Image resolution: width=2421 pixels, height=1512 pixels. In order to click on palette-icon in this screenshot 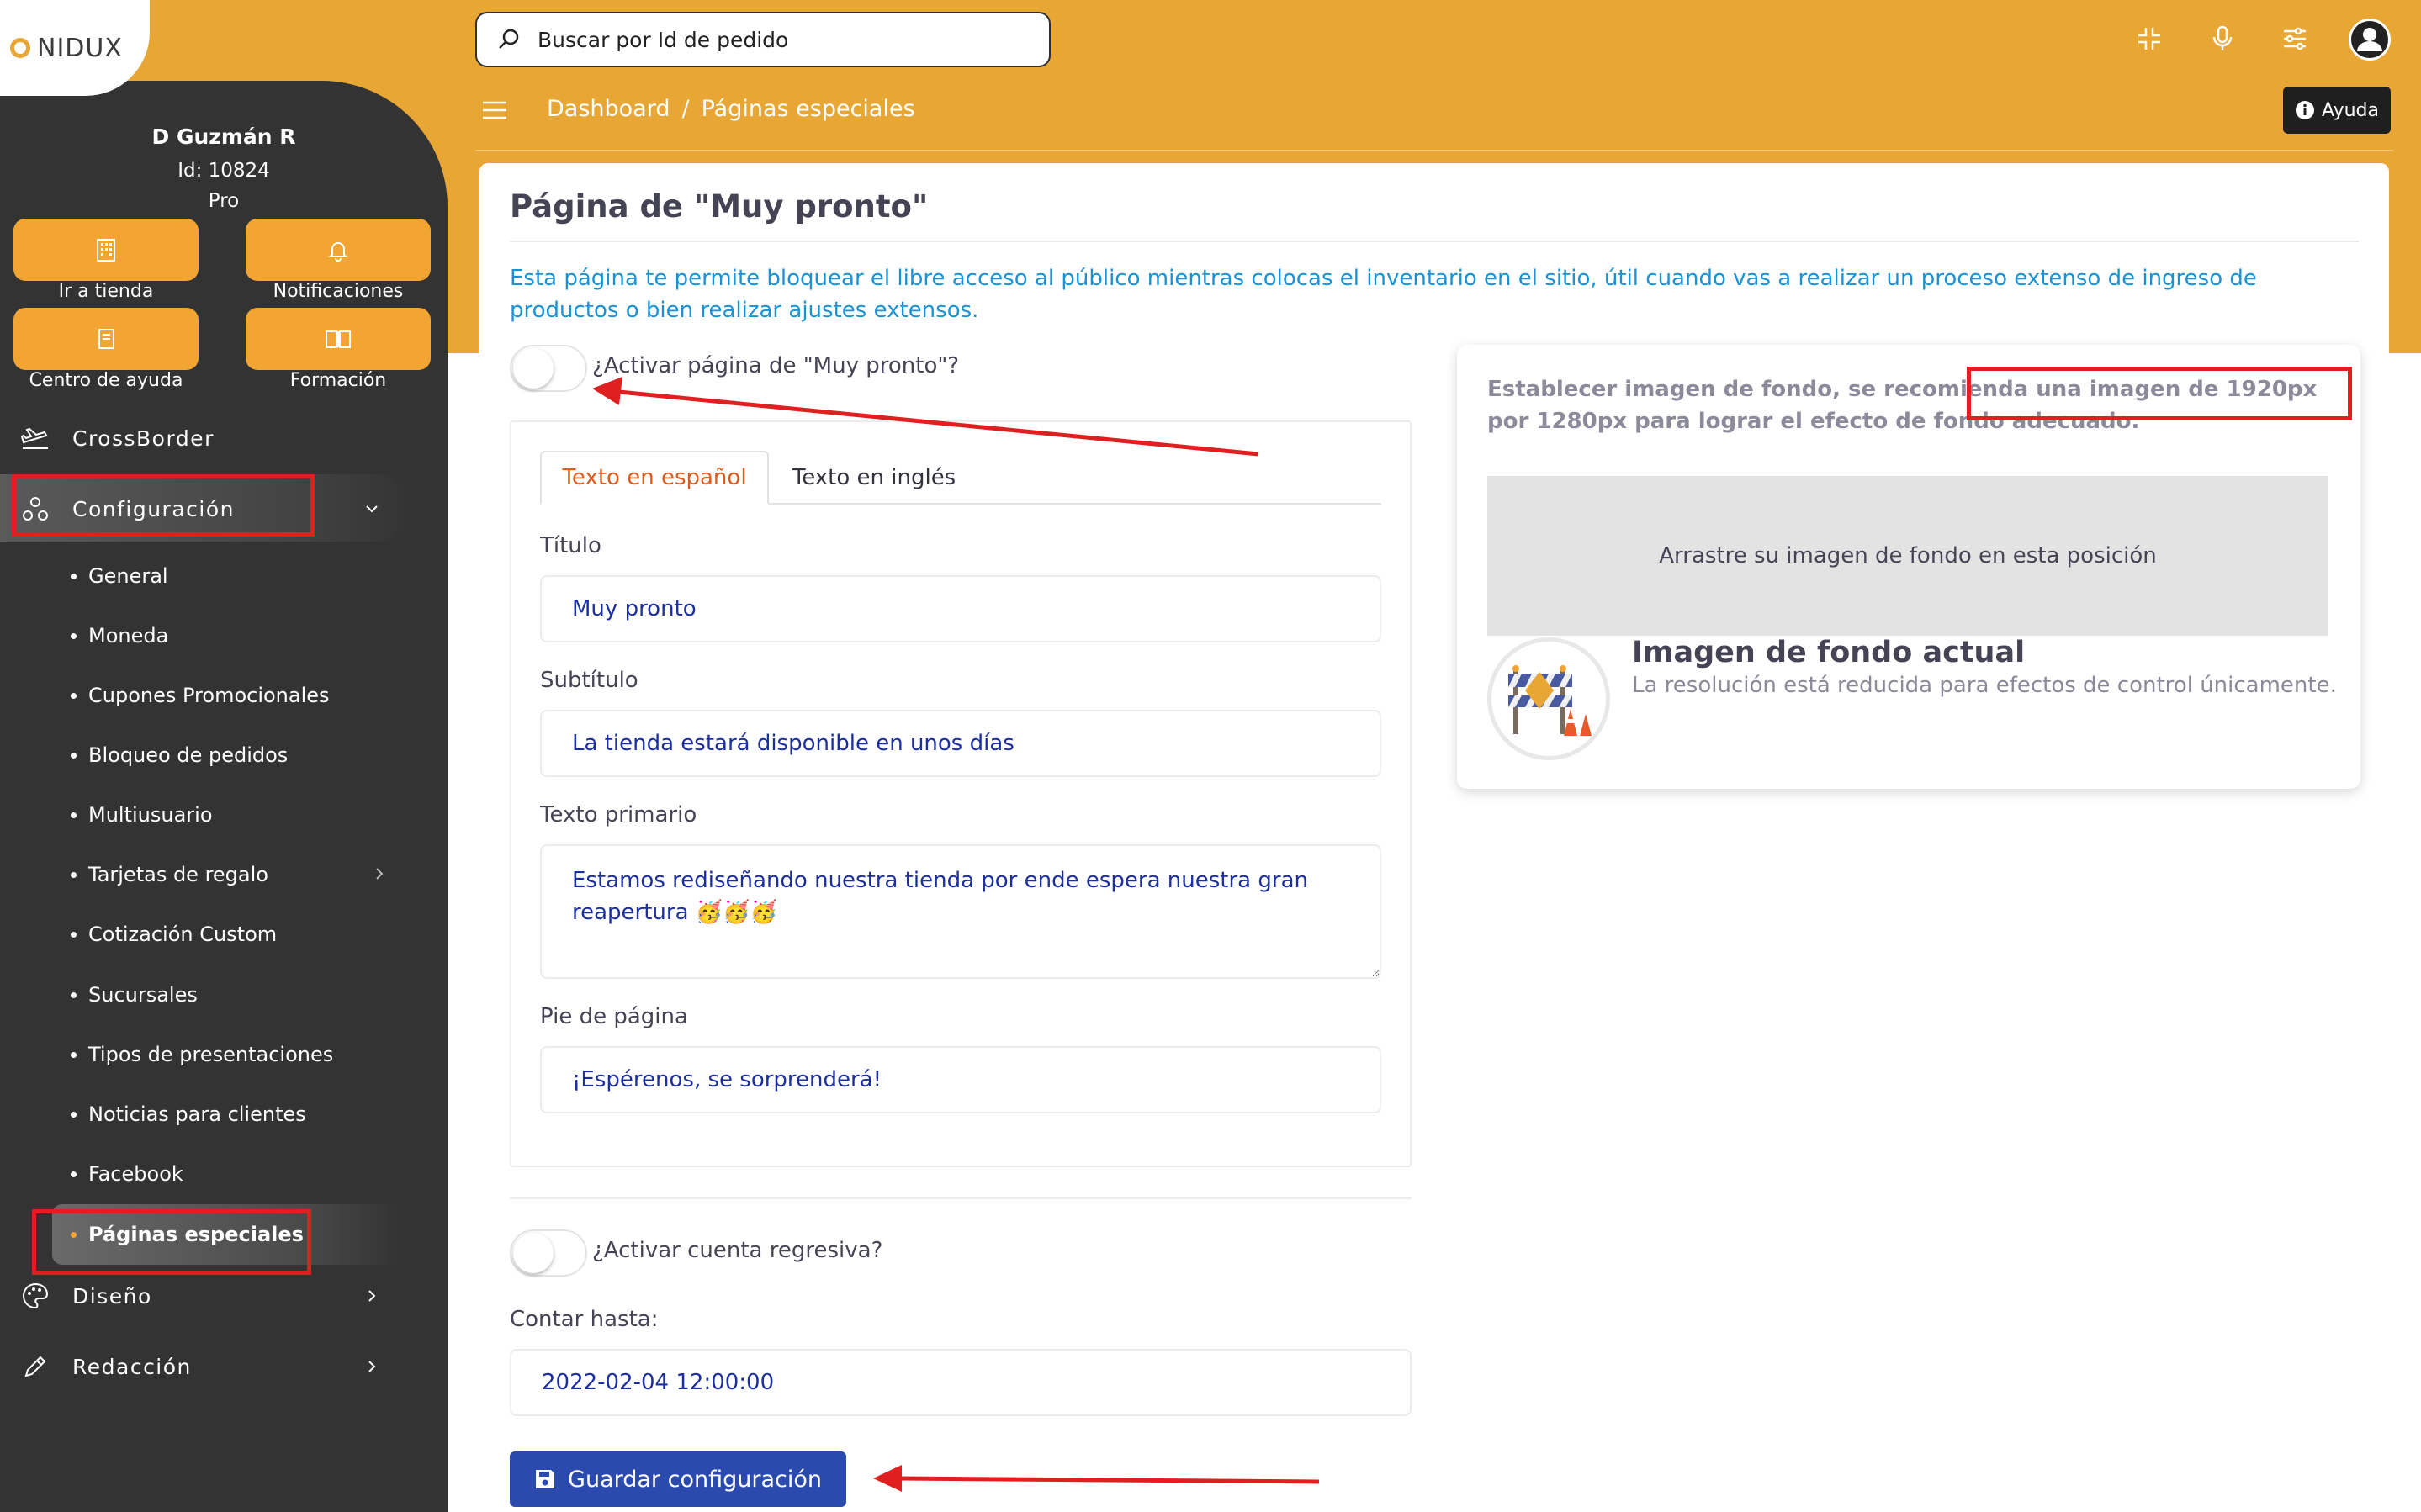, I will do `click(35, 1296)`.